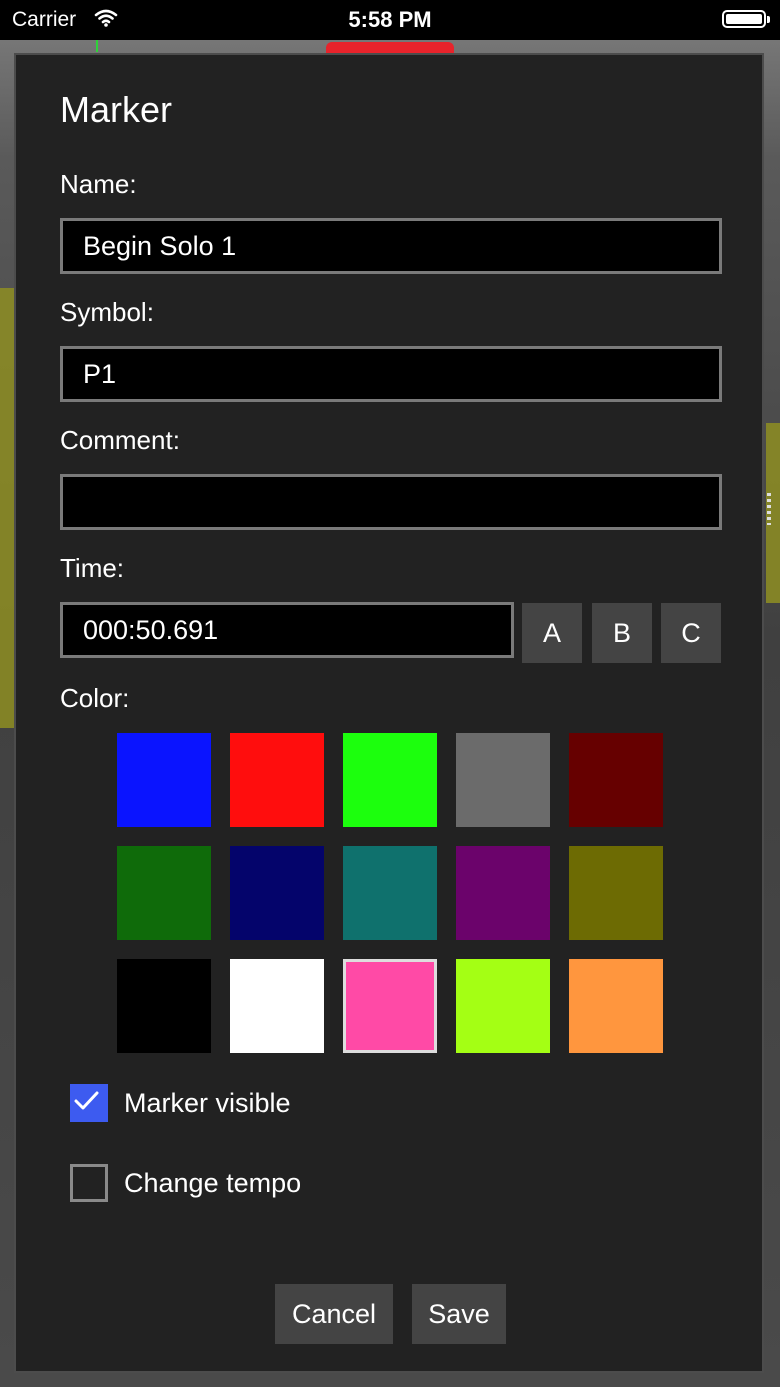  Describe the element at coordinates (207, 1103) in the screenshot. I see `marker-visible-label: Marker visible` at that location.